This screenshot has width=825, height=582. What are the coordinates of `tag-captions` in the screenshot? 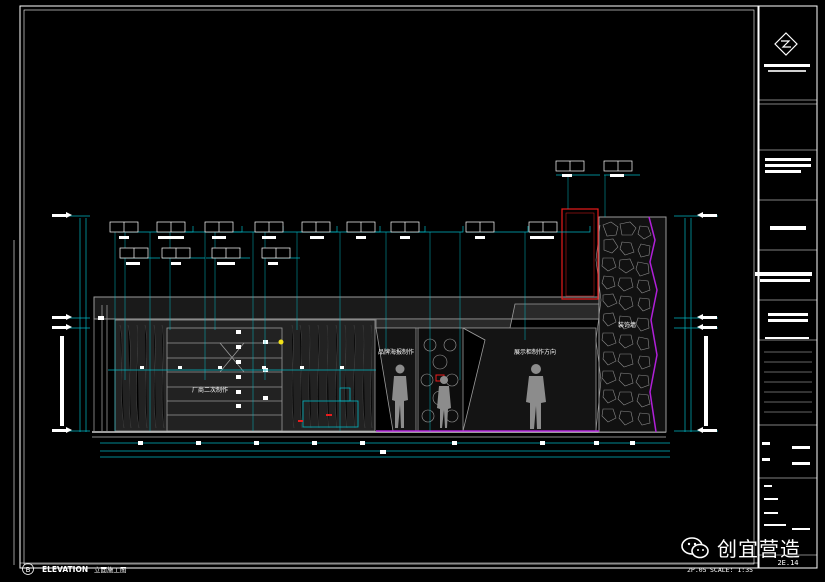 It's located at (371, 219).